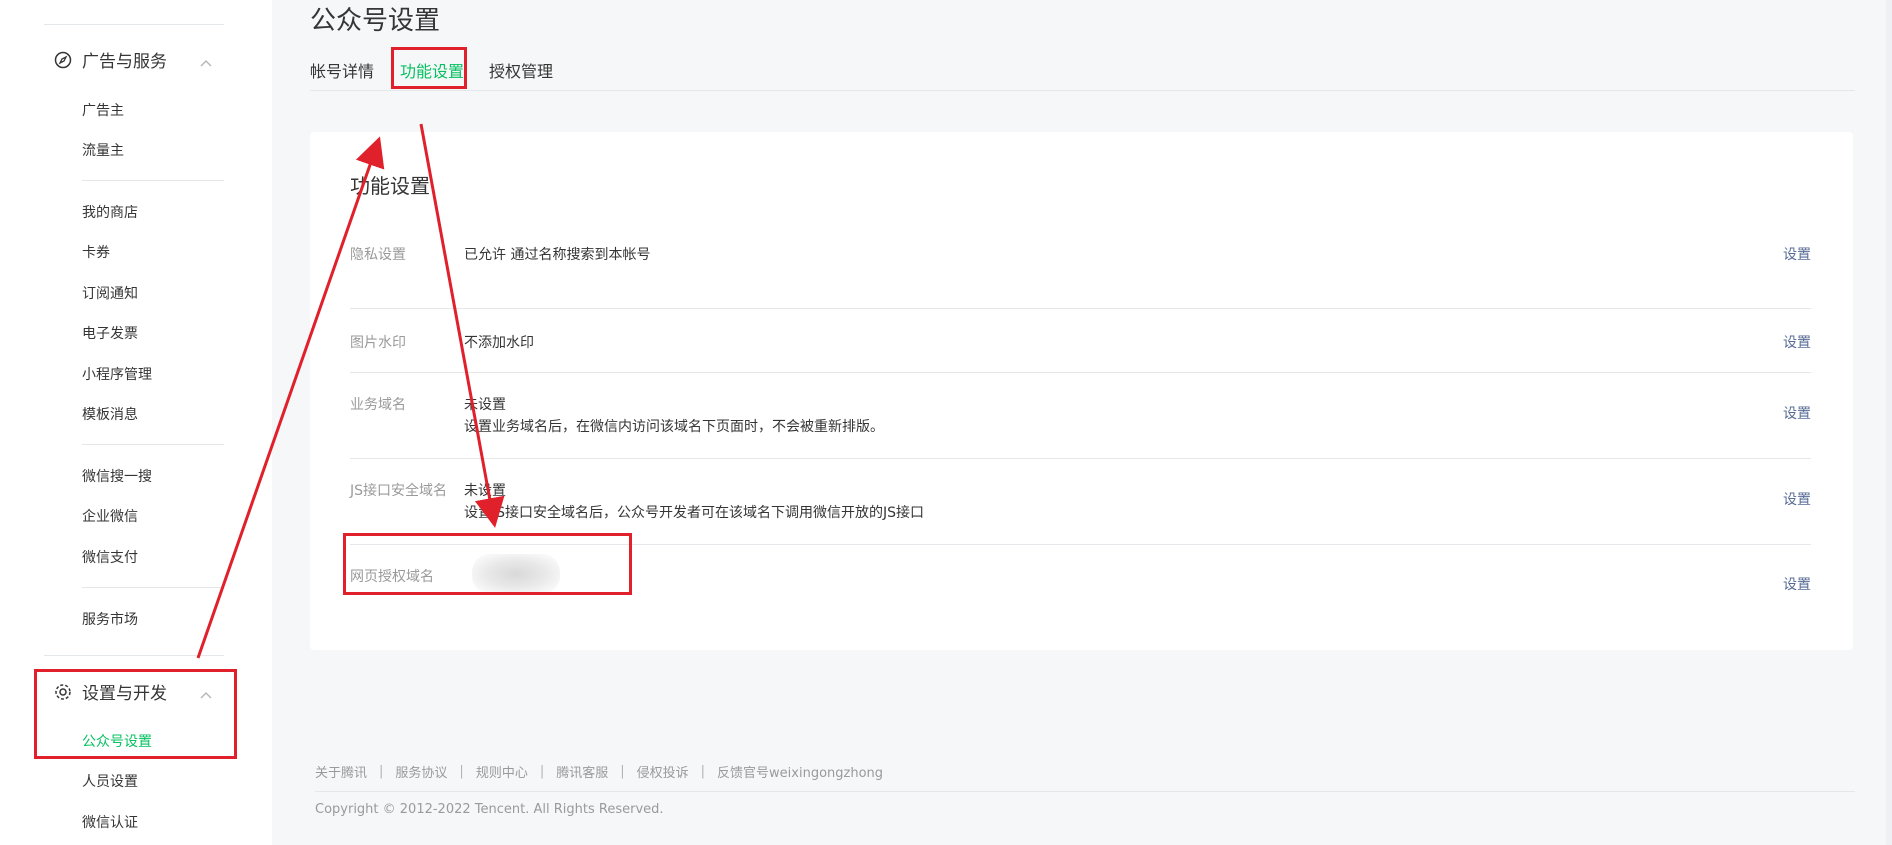 The image size is (1892, 845). What do you see at coordinates (378, 405) in the screenshot?
I see `row-label: 业务域名` at bounding box center [378, 405].